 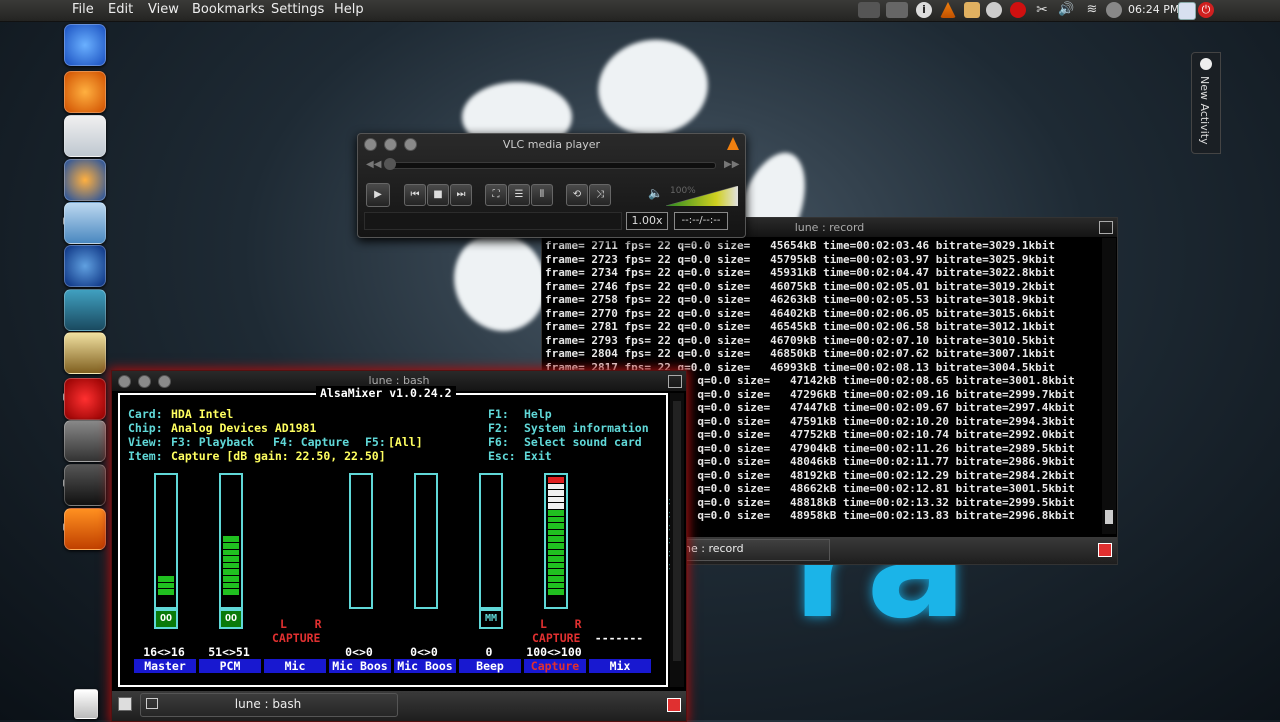 What do you see at coordinates (85, 441) in the screenshot?
I see `kde-icon` at bounding box center [85, 441].